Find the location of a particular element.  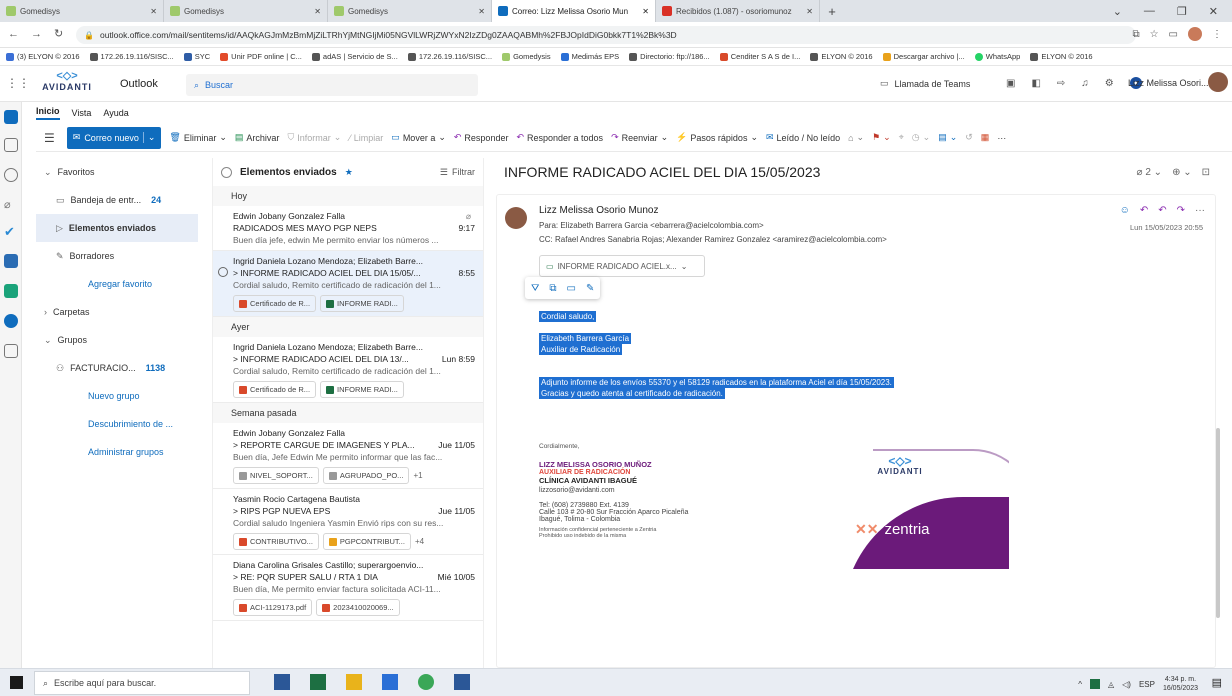

clean-button: ⁄ Limpiar is located at coordinates (366, 138).